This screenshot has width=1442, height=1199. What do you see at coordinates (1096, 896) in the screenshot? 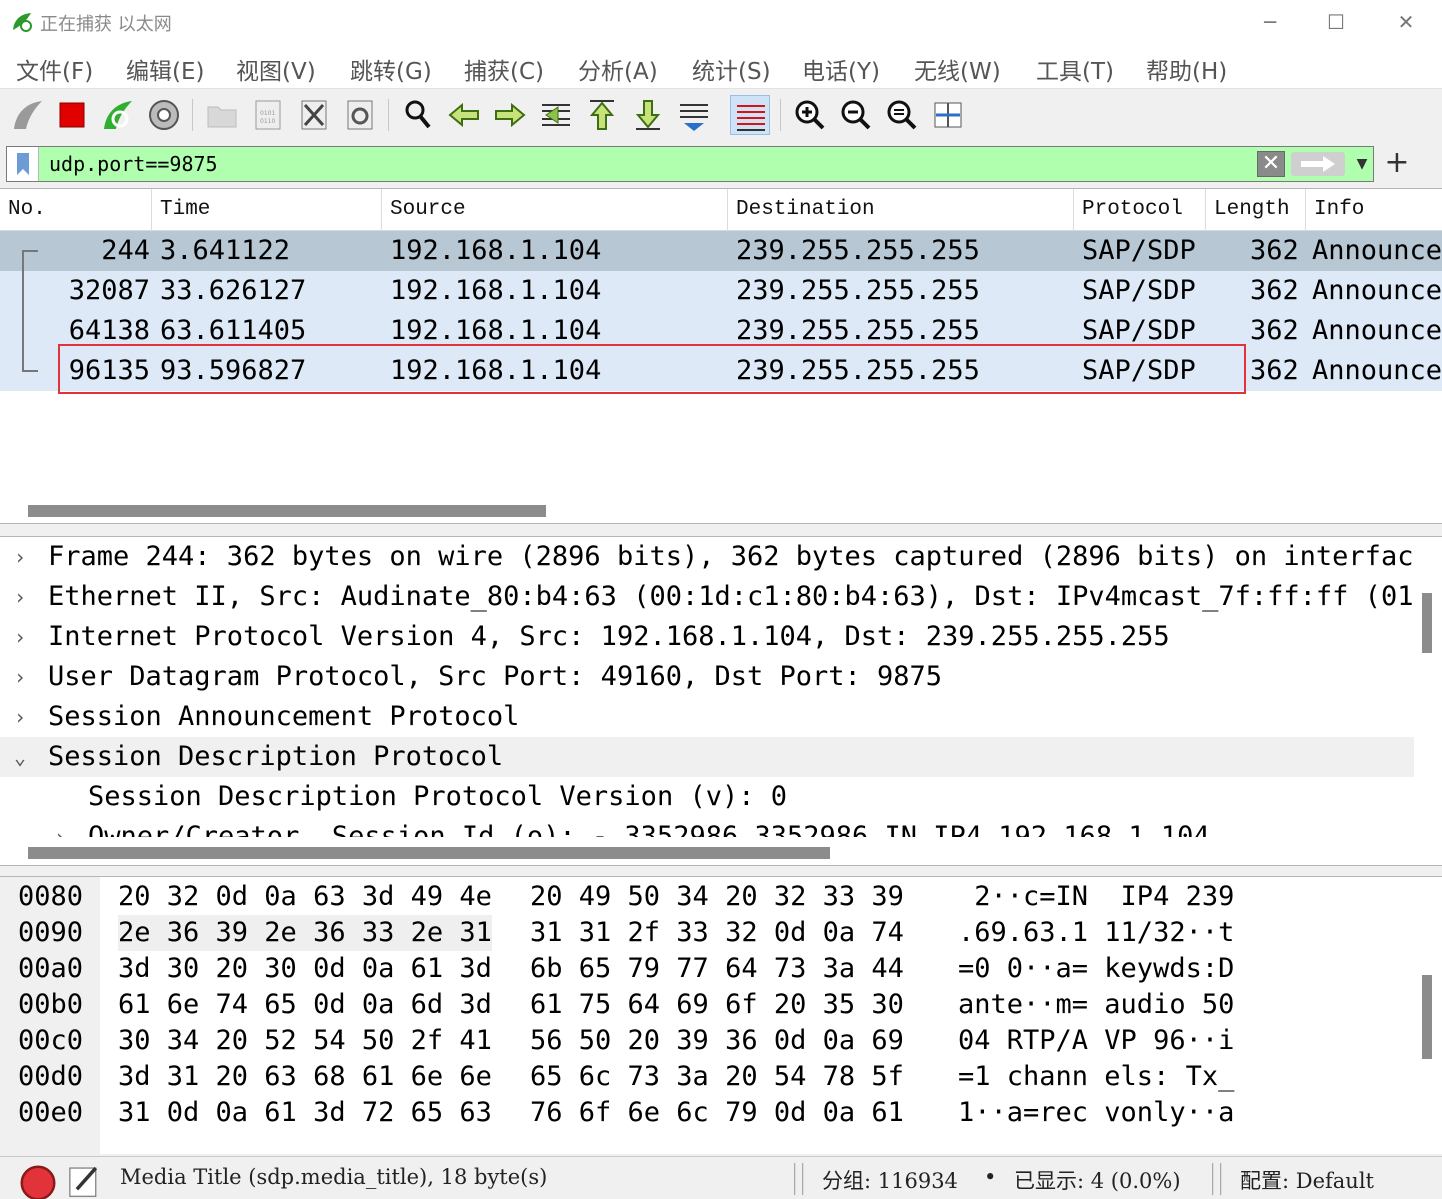
I see `ascii-text: 2··c=IN IP4 239` at bounding box center [1096, 896].